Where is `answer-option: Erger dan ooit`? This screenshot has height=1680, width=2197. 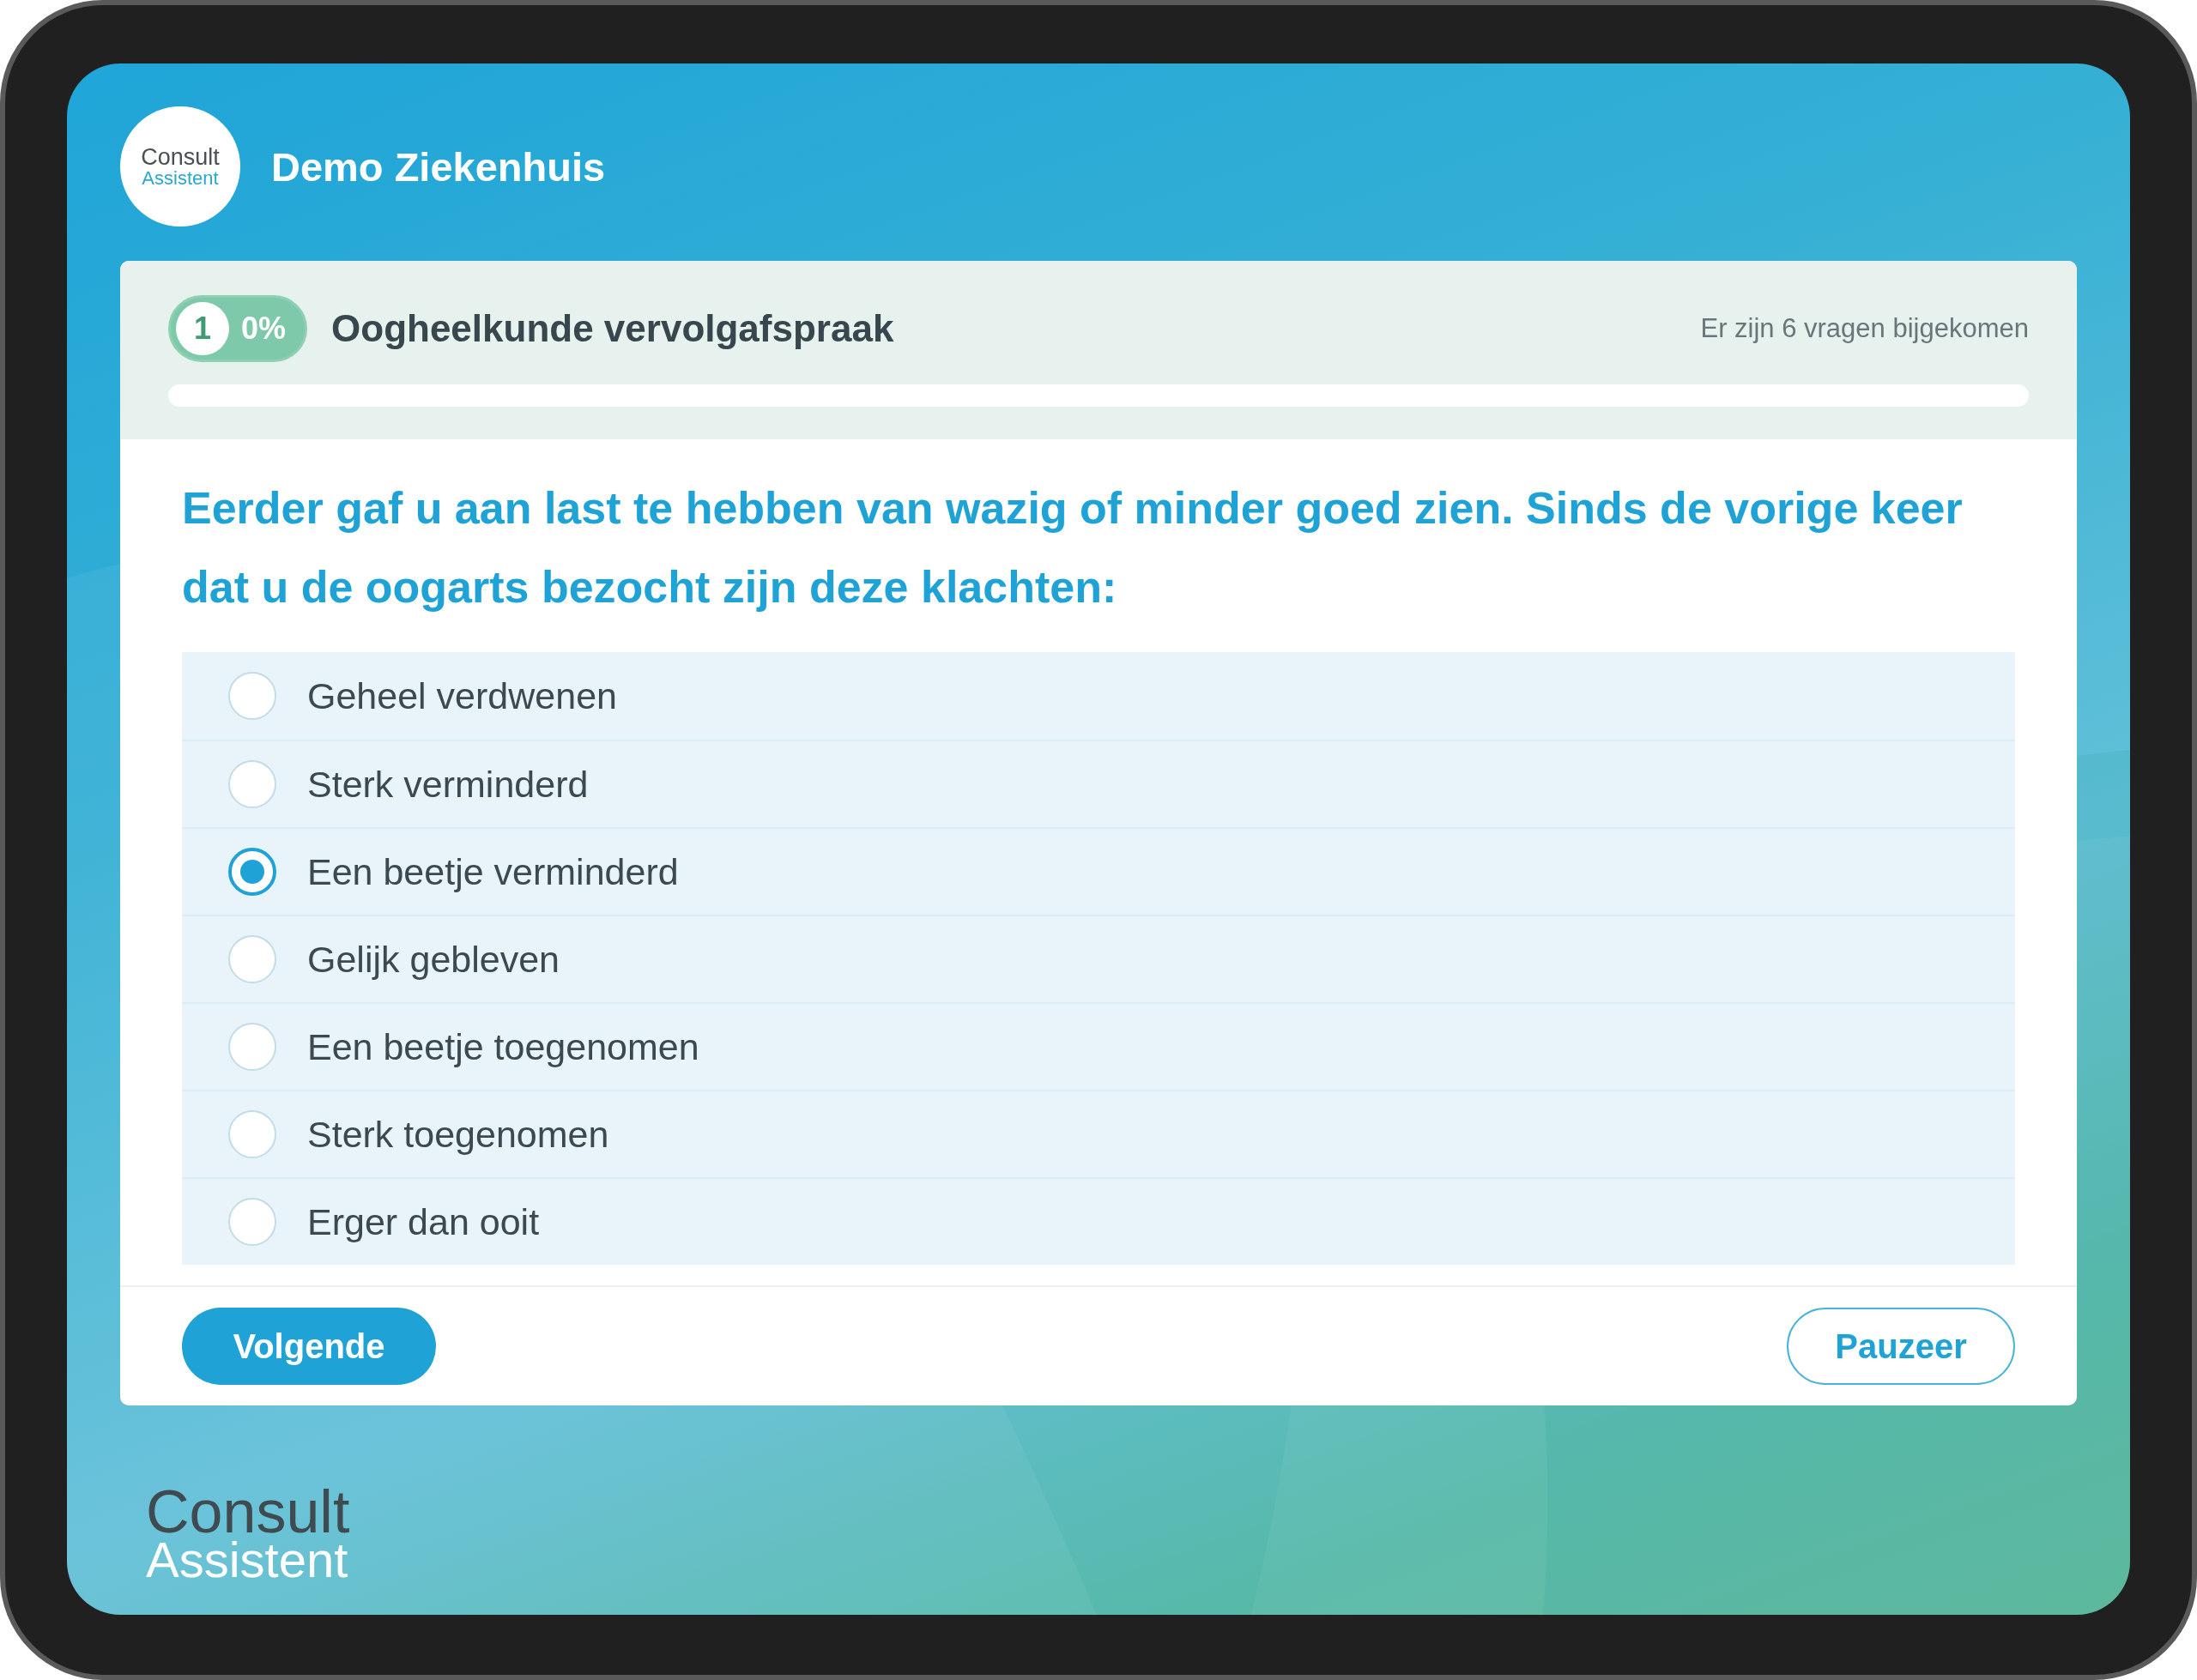
answer-option: Erger dan ooit is located at coordinates (1098, 1221).